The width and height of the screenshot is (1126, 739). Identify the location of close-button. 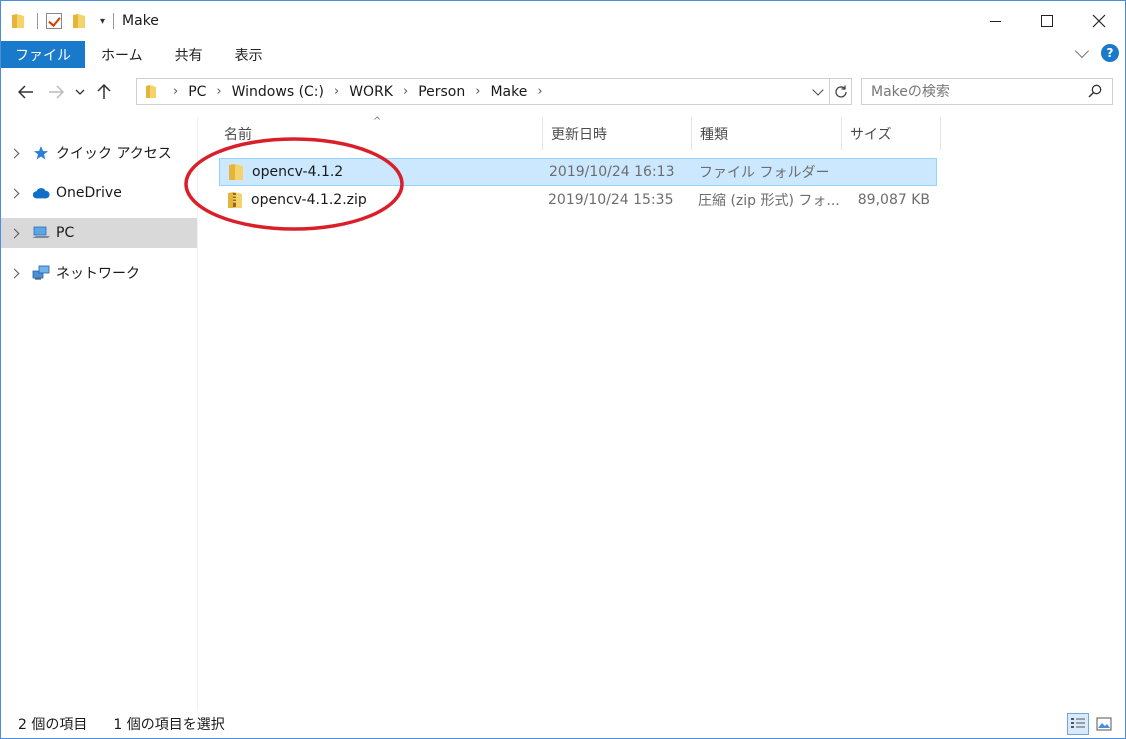
(1099, 21).